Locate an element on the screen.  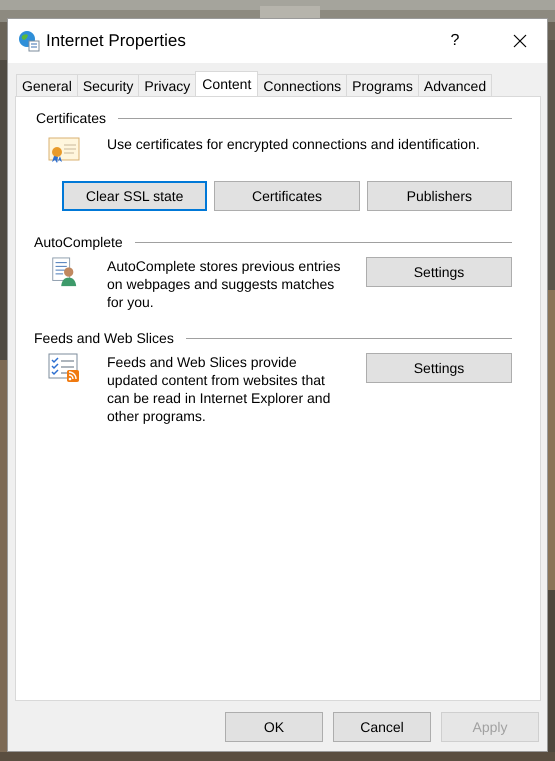
action-button: Publishers is located at coordinates (439, 196).